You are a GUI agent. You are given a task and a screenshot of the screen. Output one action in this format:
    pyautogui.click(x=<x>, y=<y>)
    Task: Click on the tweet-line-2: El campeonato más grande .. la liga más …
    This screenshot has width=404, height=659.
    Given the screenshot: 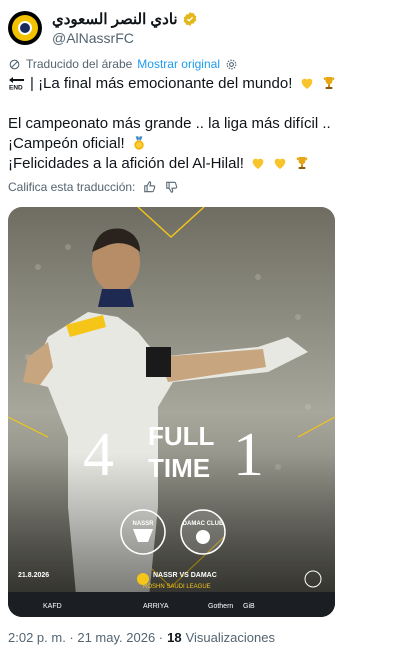 What is the action you would take?
    pyautogui.click(x=169, y=123)
    